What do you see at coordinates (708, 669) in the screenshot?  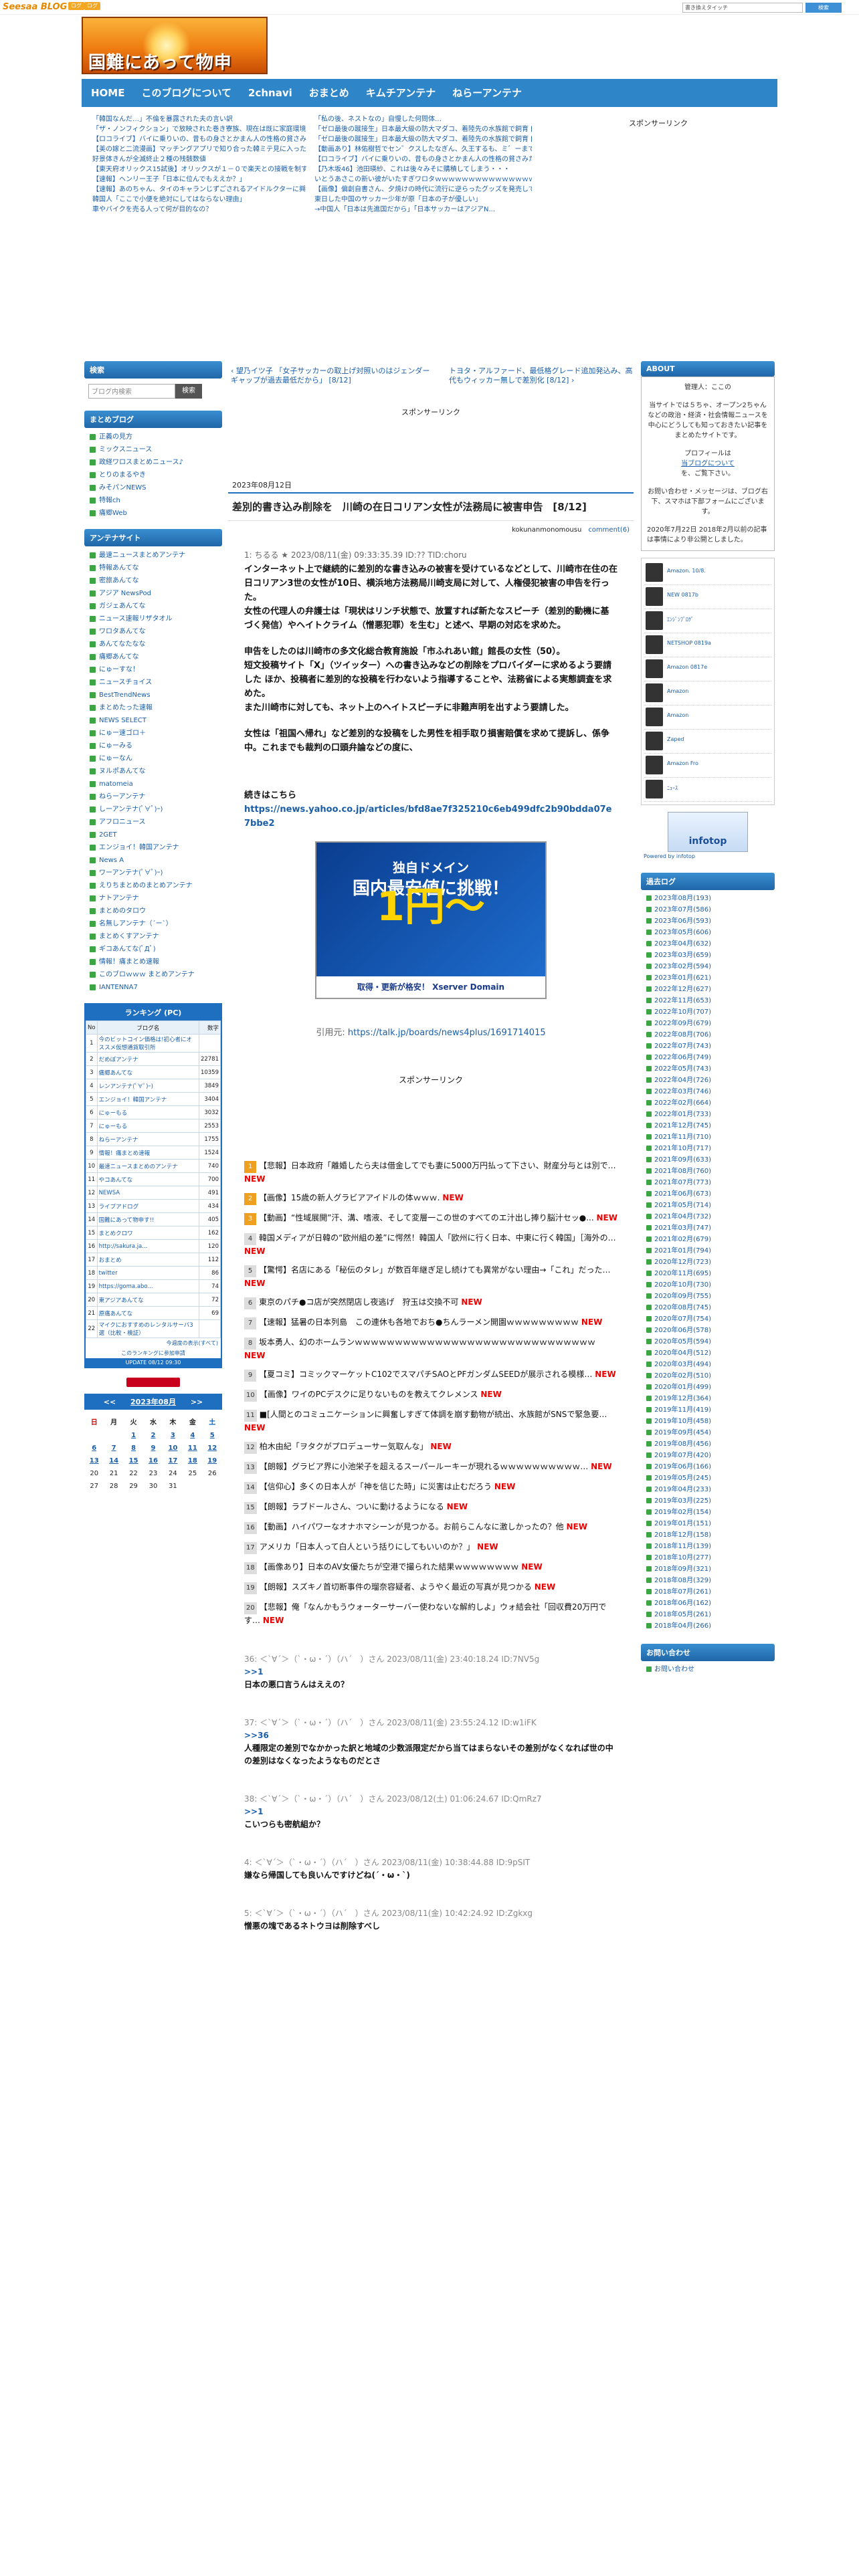 I see `blogroll-item: Amazon 0817e` at bounding box center [708, 669].